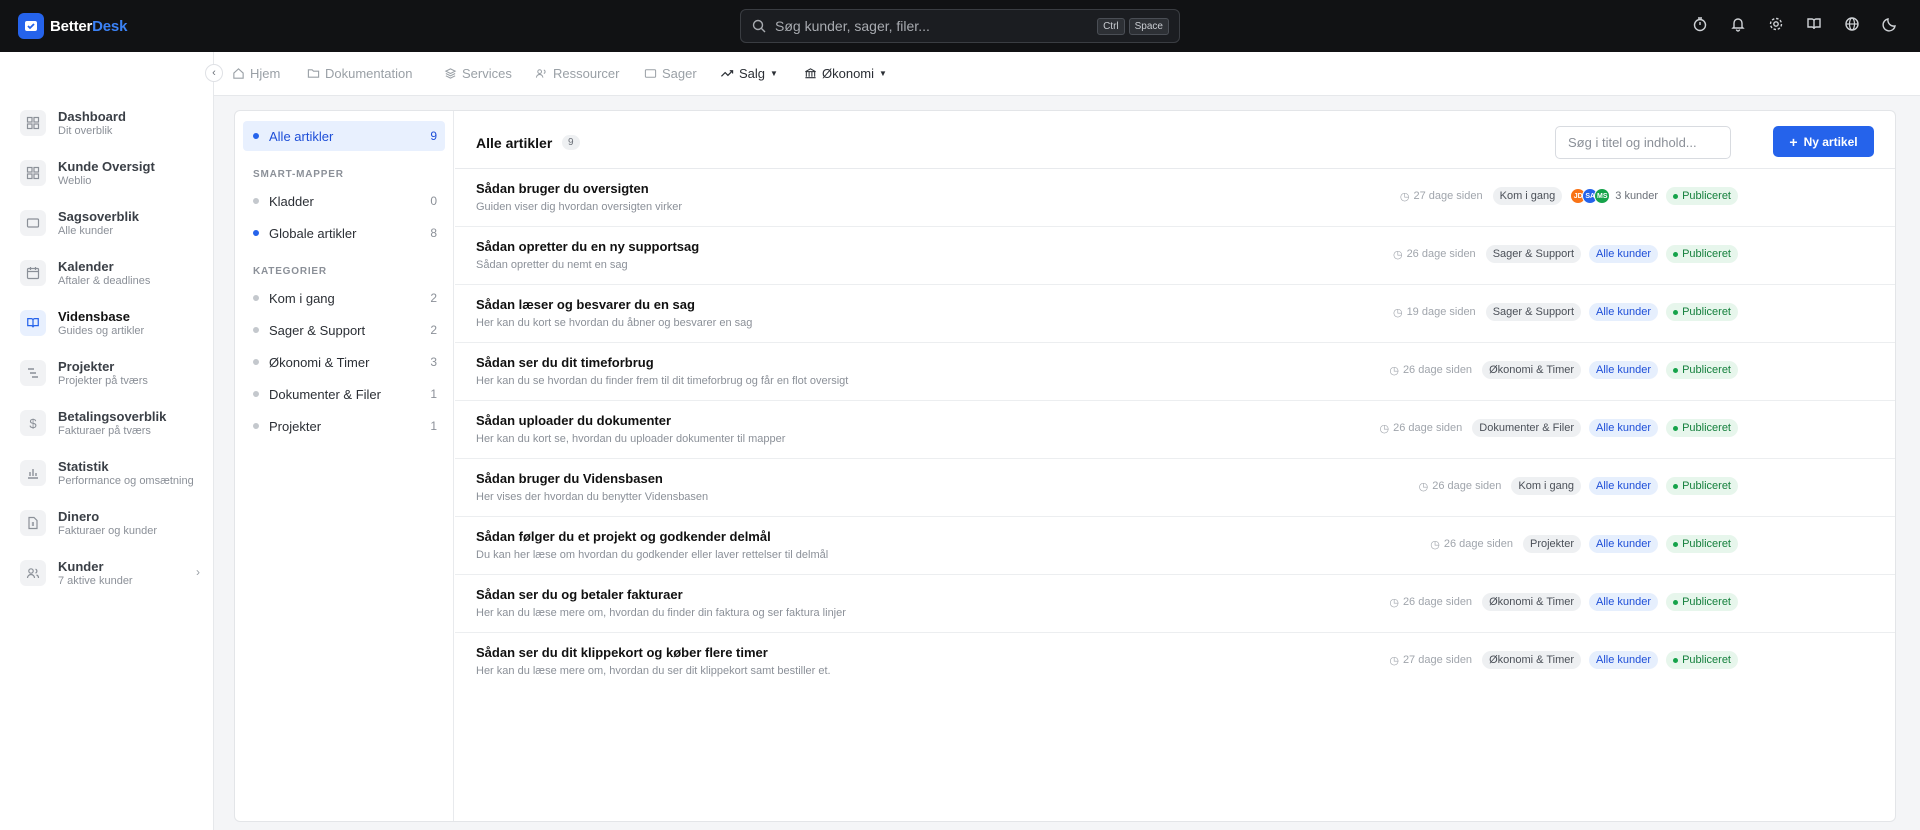 The image size is (1920, 830). What do you see at coordinates (586, 73) in the screenshot?
I see `nav-ressourcer-label: Ressourcer` at bounding box center [586, 73].